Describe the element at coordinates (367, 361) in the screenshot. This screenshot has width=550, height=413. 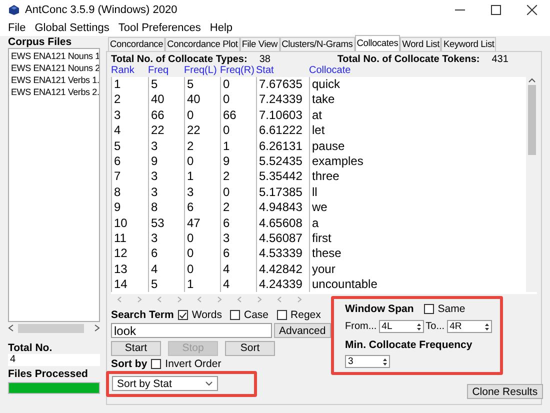
I see `min-frequency-spinner: 3` at that location.